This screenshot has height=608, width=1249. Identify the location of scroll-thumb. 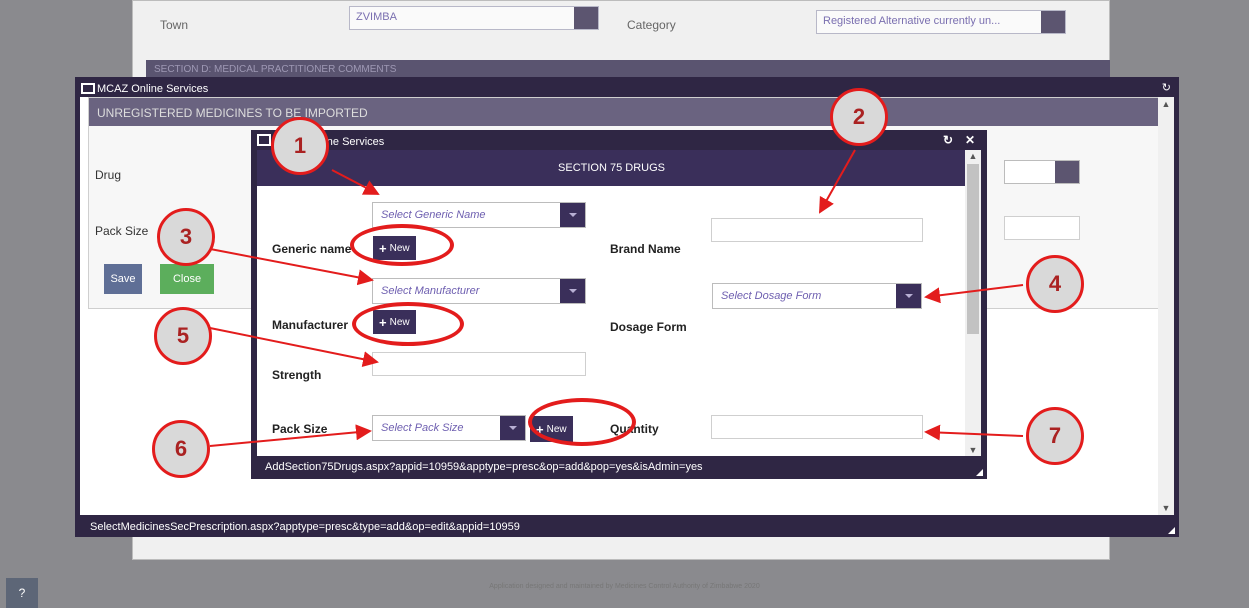
(973, 249).